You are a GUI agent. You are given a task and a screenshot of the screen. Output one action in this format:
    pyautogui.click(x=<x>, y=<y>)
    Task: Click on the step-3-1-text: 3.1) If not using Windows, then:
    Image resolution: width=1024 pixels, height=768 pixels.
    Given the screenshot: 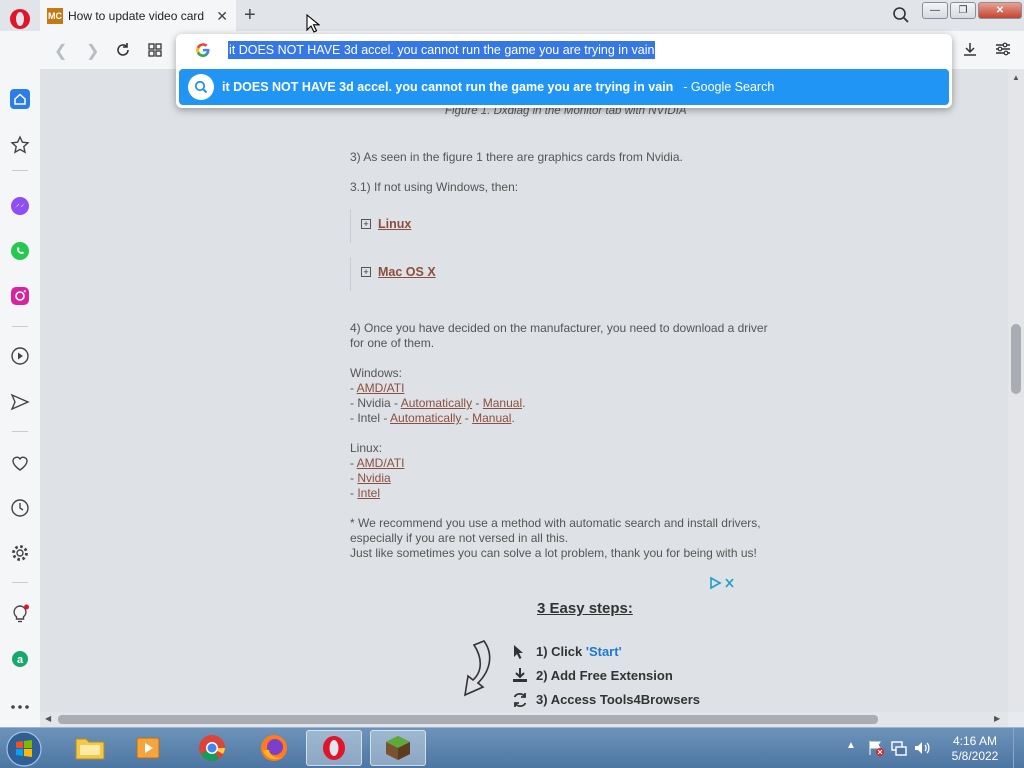 What is the action you would take?
    pyautogui.click(x=434, y=187)
    